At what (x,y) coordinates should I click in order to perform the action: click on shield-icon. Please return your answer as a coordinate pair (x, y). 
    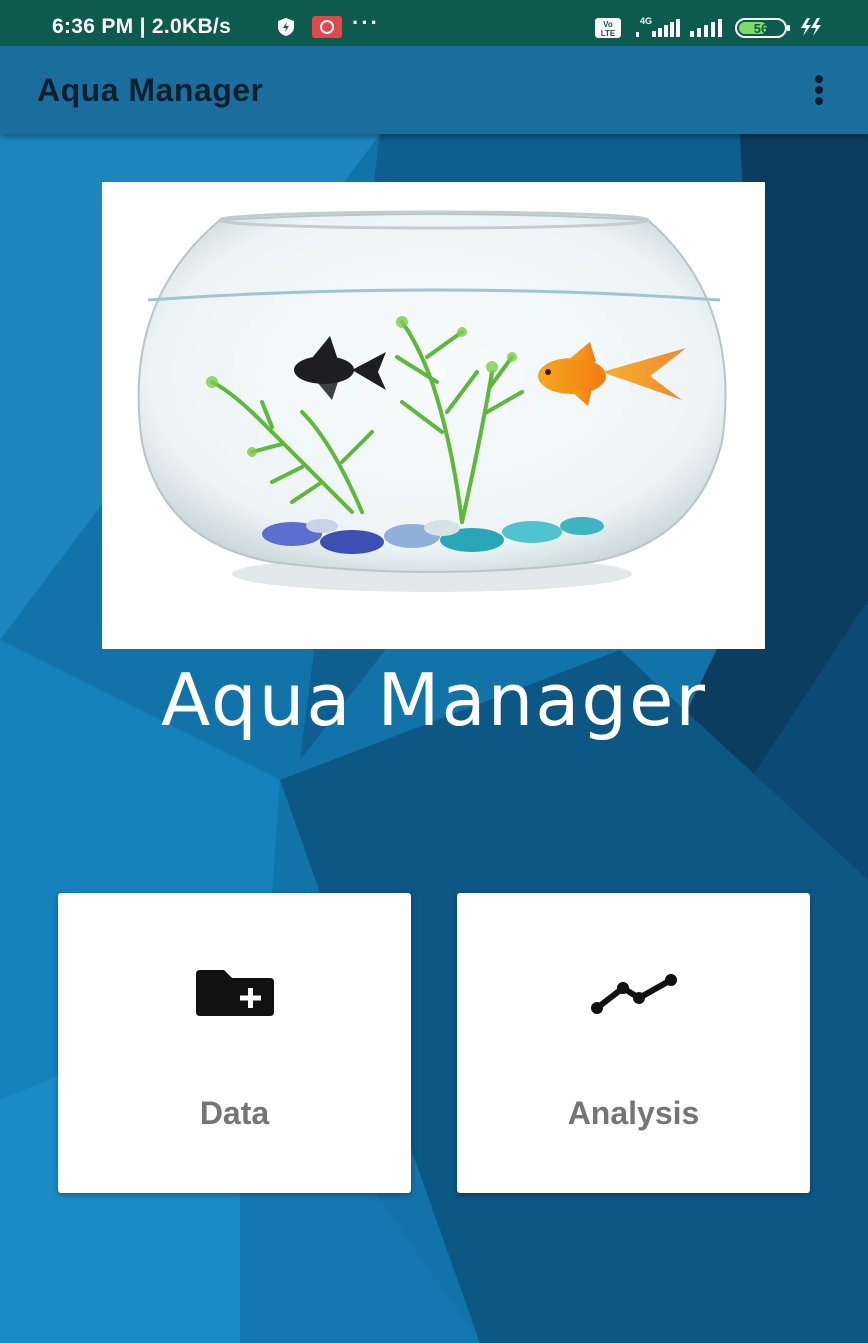
    Looking at the image, I should click on (286, 27).